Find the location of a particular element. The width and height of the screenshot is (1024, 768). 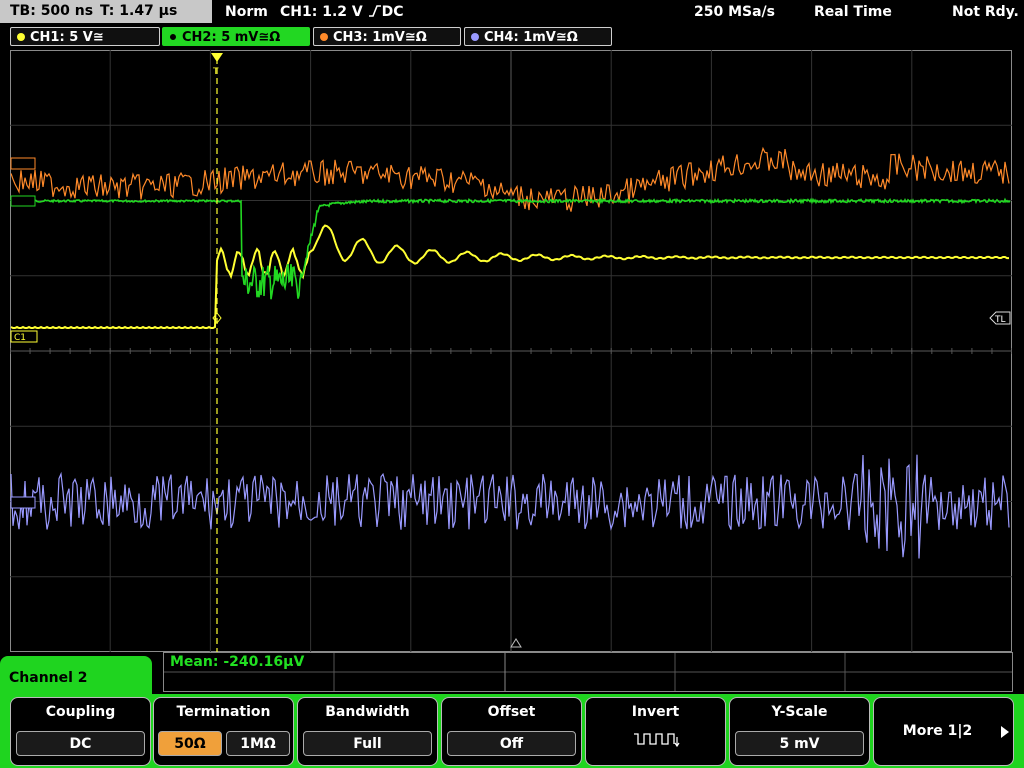

coupling-value: DC is located at coordinates (80, 743).